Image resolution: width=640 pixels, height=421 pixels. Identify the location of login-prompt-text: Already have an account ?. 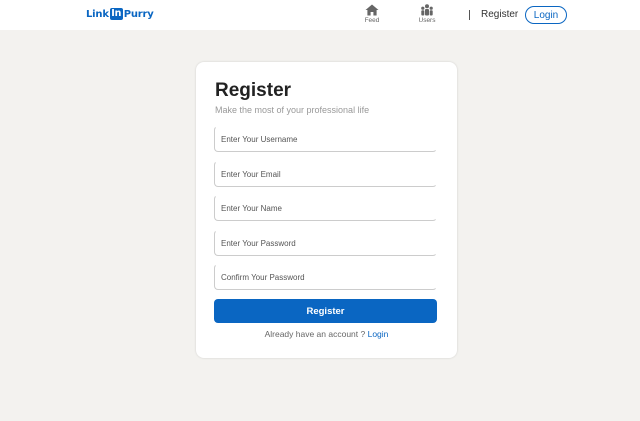
(316, 334).